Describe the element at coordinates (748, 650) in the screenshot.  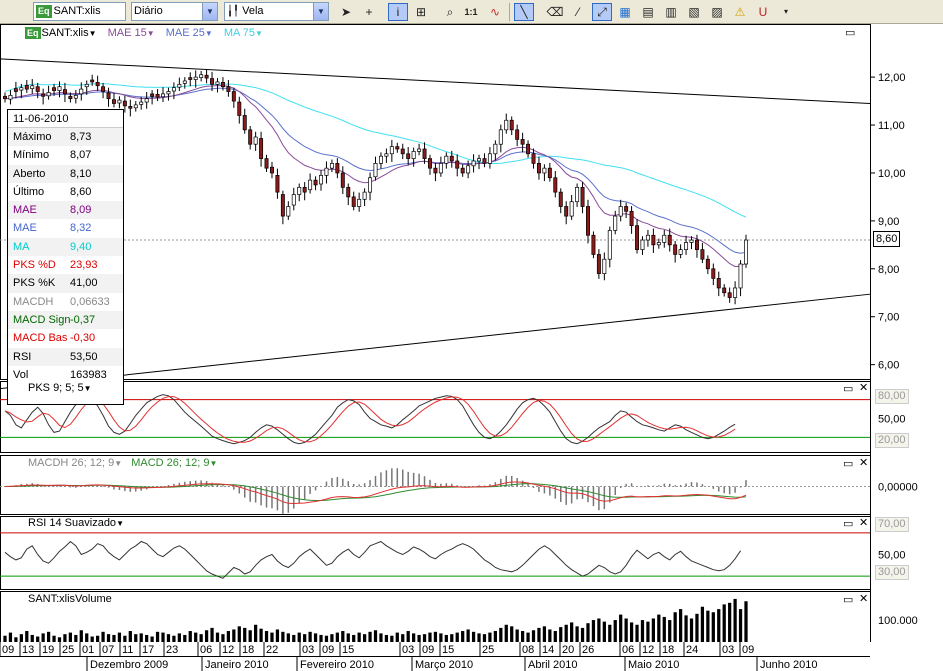
I see `x-day-label: 09` at that location.